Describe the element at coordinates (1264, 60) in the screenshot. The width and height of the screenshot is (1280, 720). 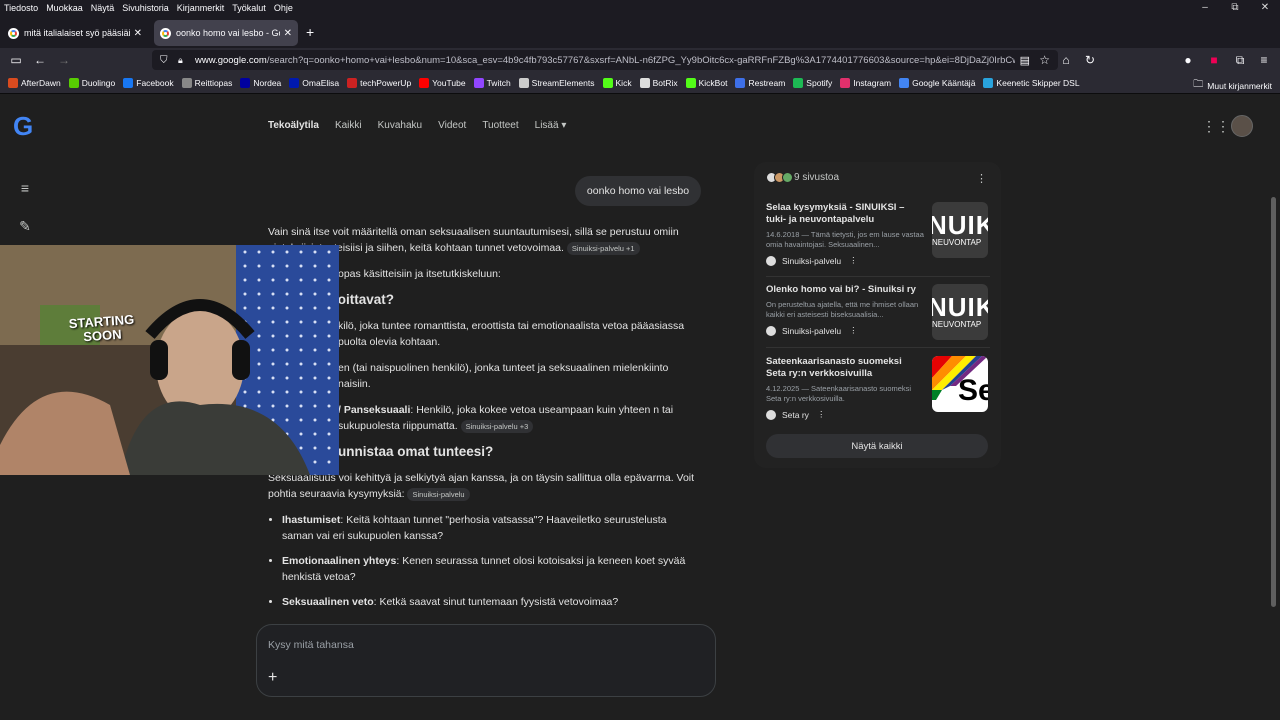
I see `hamburger-menu-icon: ≡` at that location.